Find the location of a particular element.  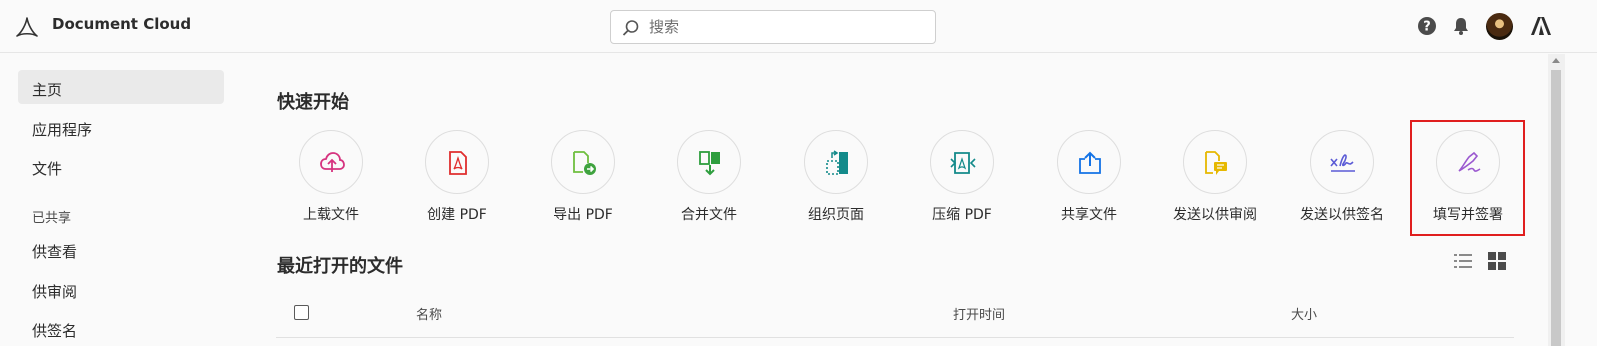

tool-upload: 上载文件 is located at coordinates (331, 180).